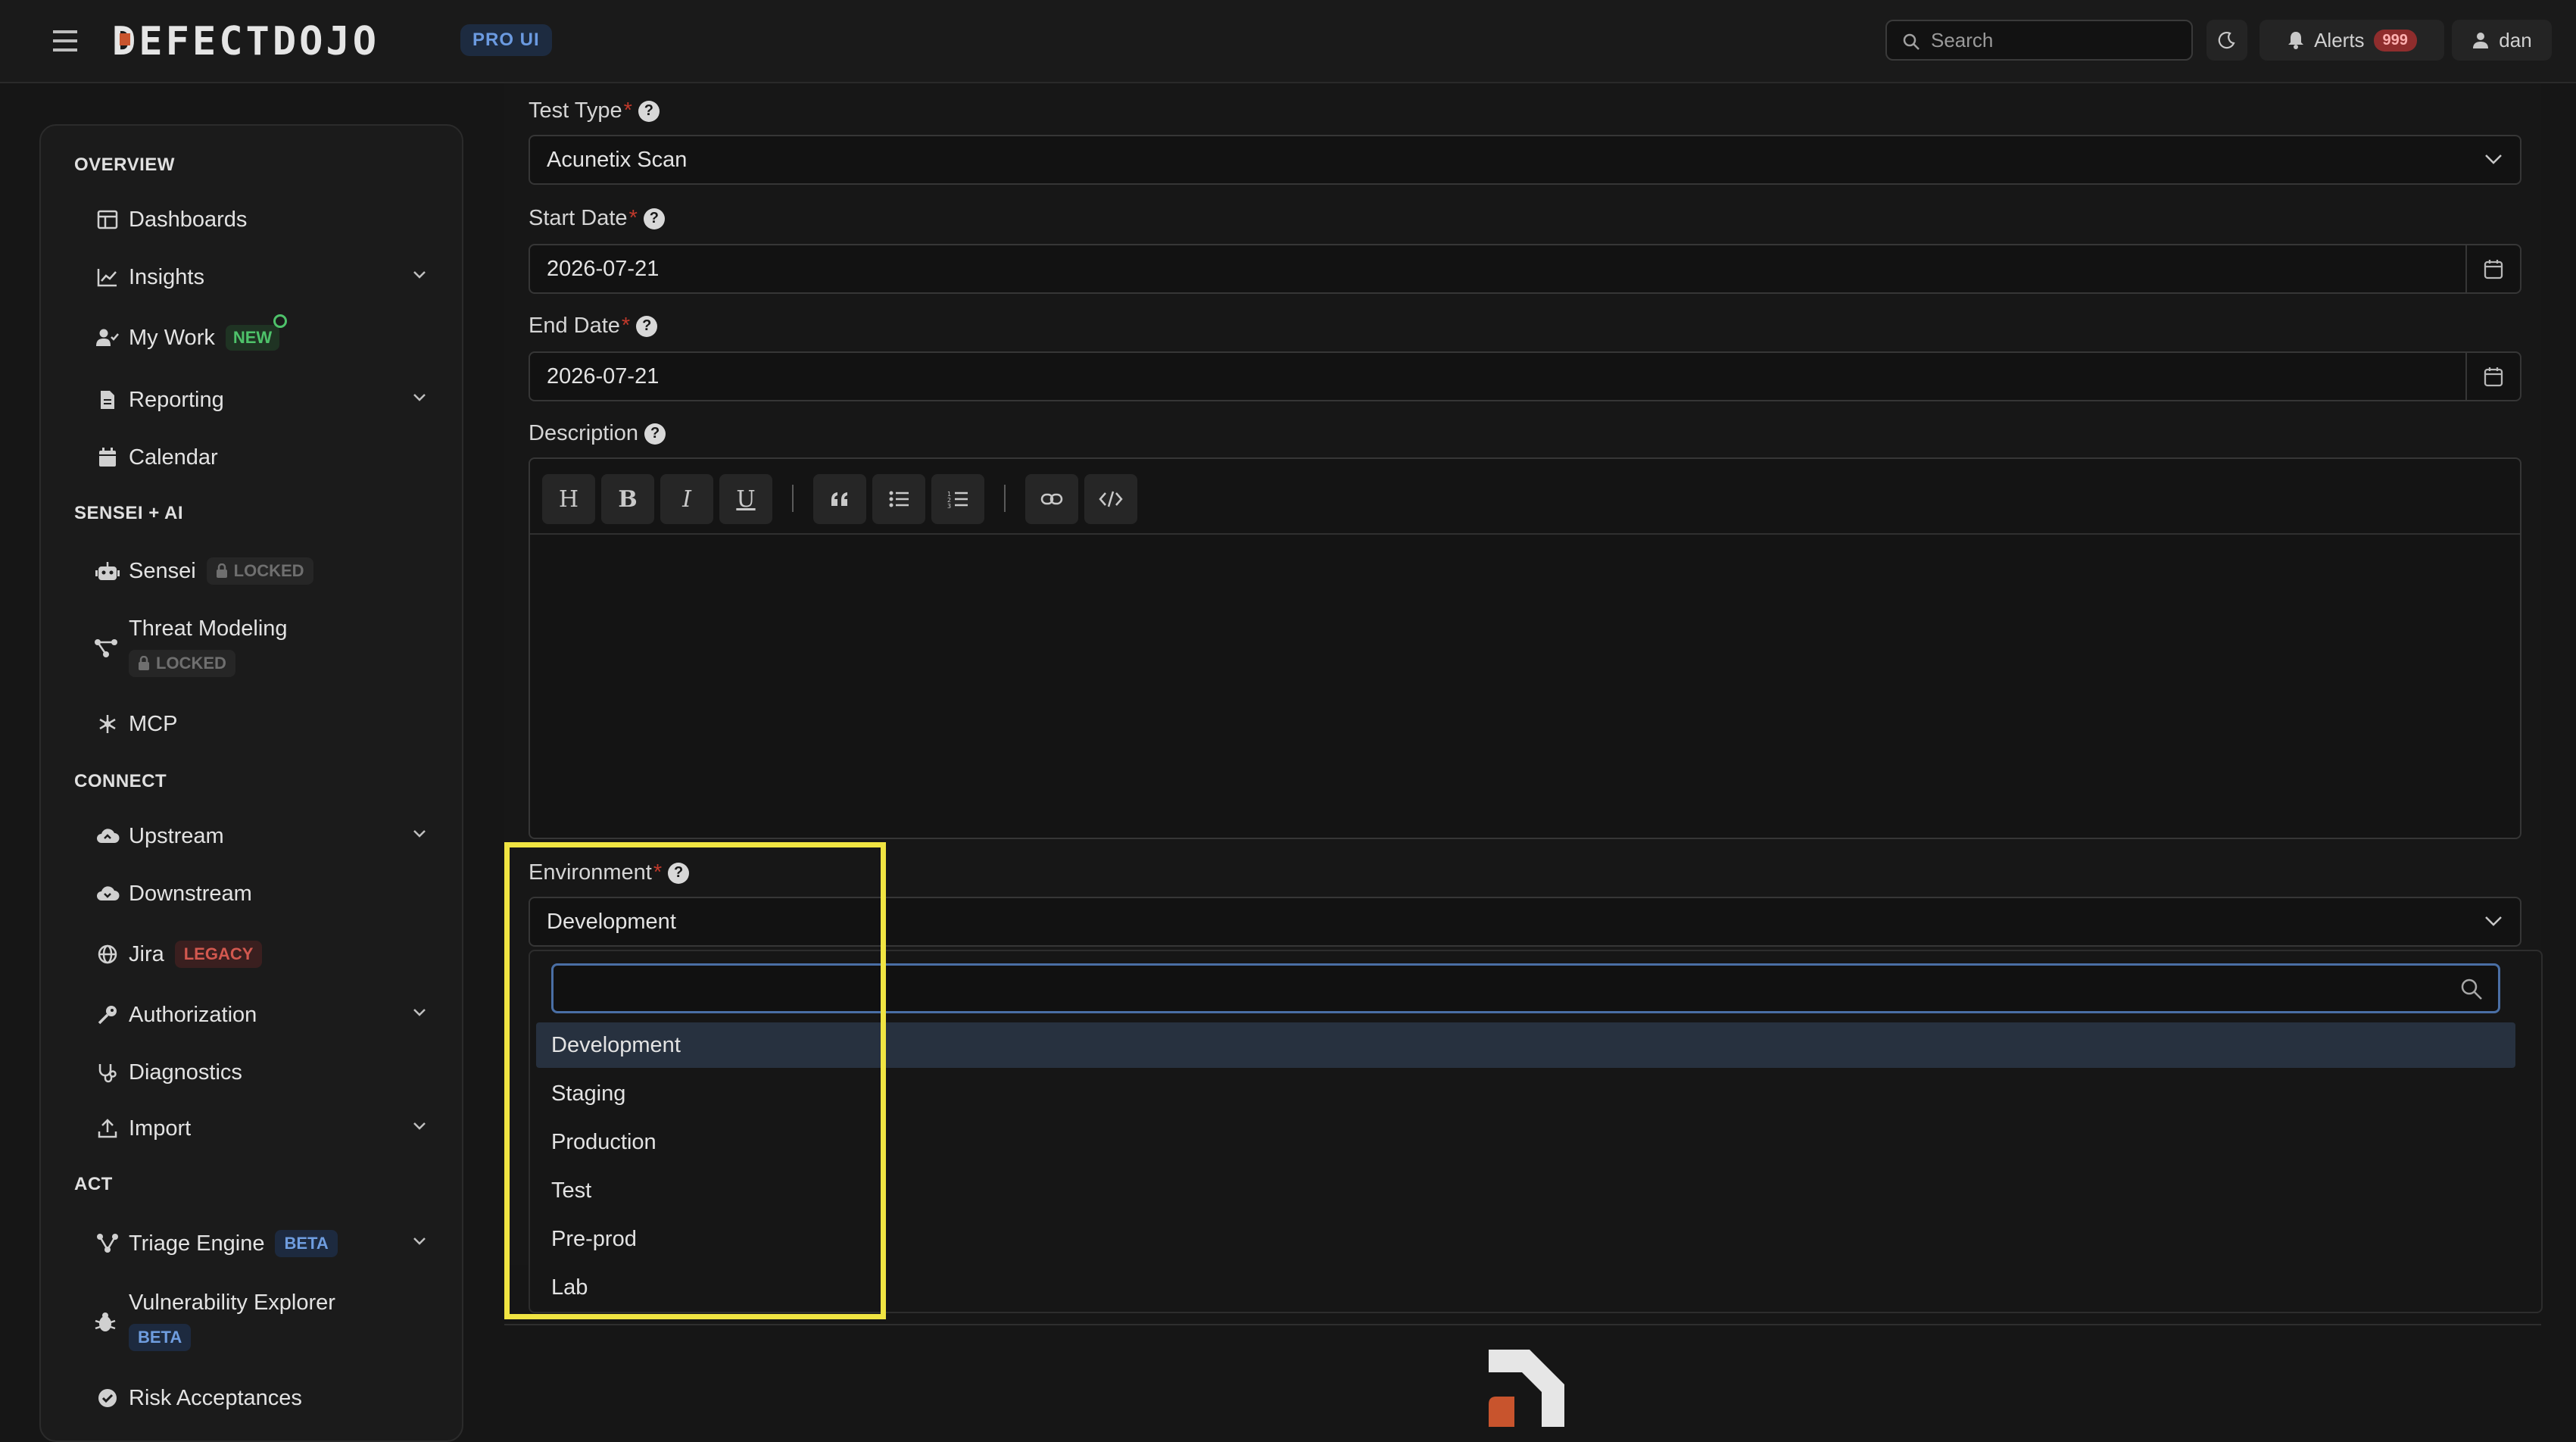 The height and width of the screenshot is (1442, 2576). Describe the element at coordinates (686, 499) in the screenshot. I see `italic-button: I` at that location.